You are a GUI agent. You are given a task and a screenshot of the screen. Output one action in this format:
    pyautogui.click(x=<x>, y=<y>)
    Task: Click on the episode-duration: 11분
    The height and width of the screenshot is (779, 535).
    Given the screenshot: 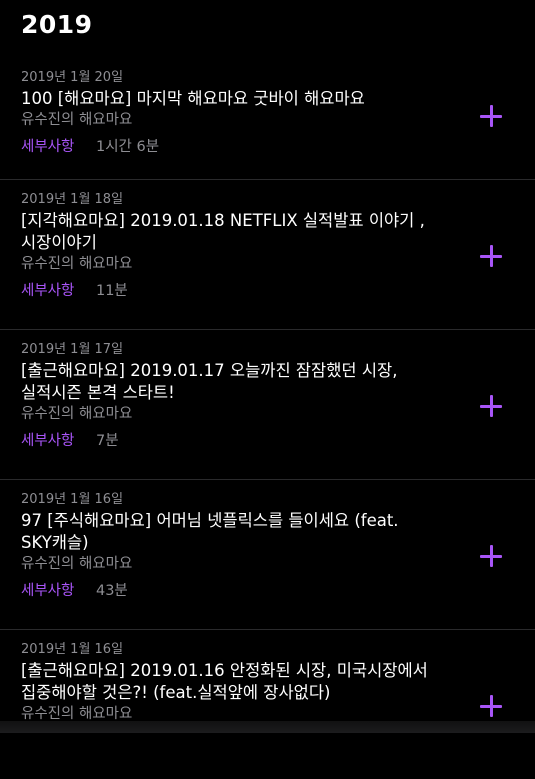 What is the action you would take?
    pyautogui.click(x=111, y=291)
    